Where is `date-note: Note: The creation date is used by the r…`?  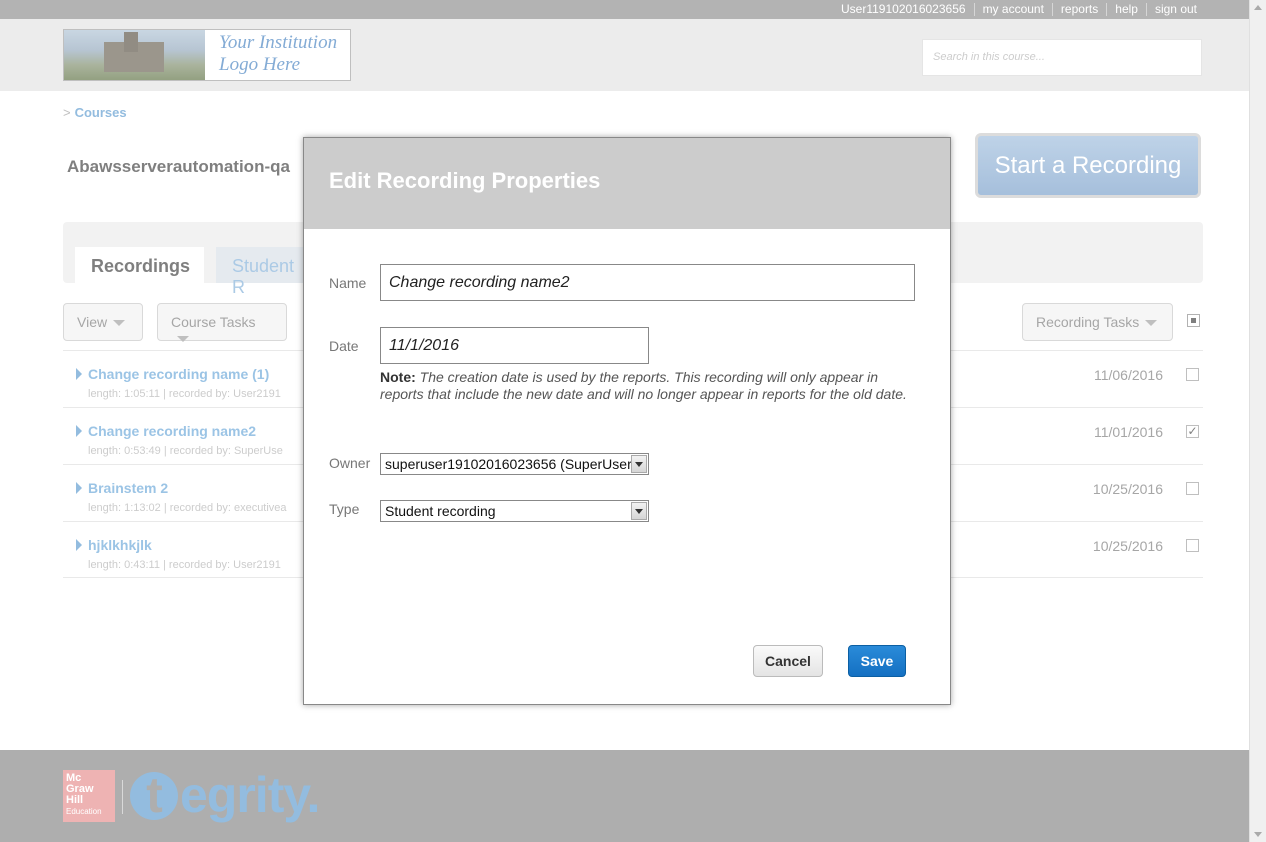
date-note: Note: The creation date is used by the r… is located at coordinates (645, 386).